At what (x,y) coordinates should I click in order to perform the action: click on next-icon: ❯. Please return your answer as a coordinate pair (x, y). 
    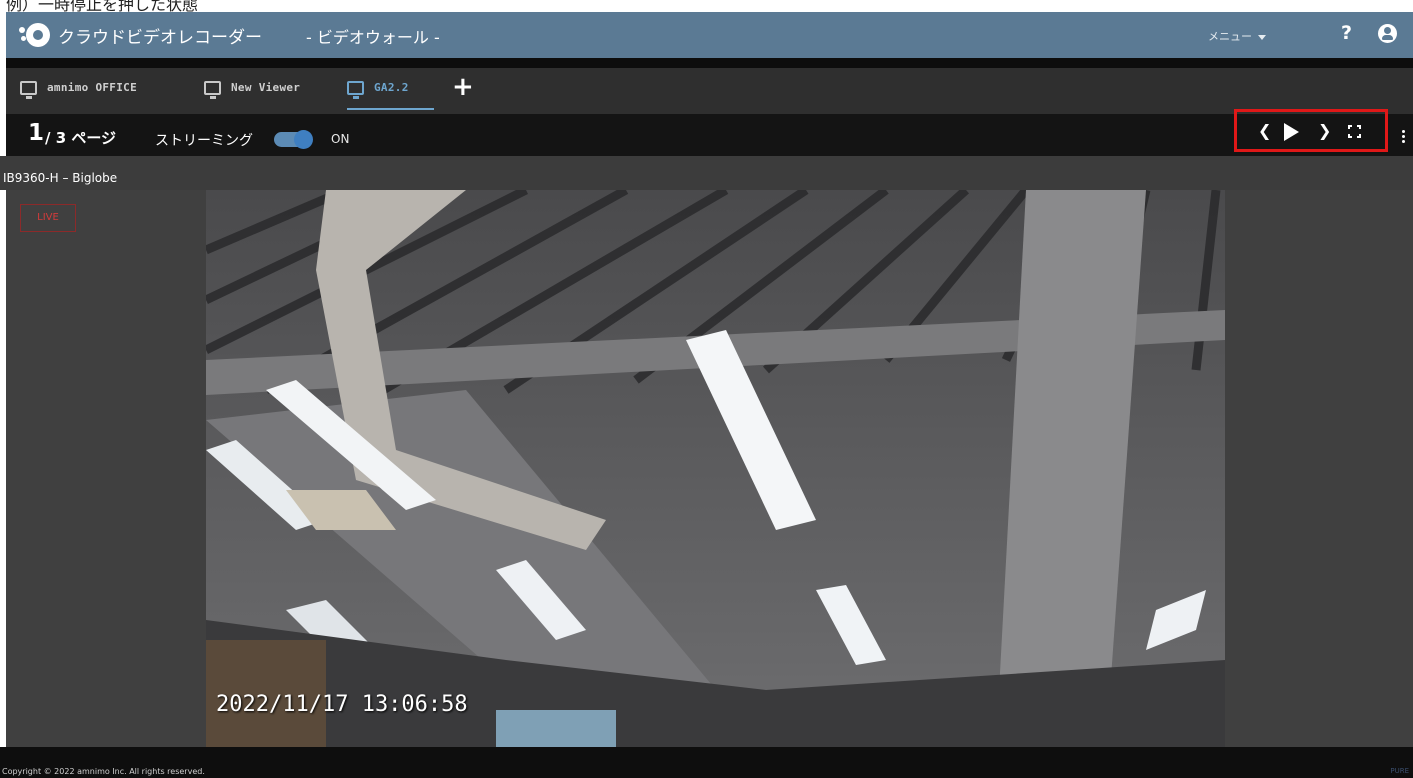
    Looking at the image, I should click on (1324, 130).